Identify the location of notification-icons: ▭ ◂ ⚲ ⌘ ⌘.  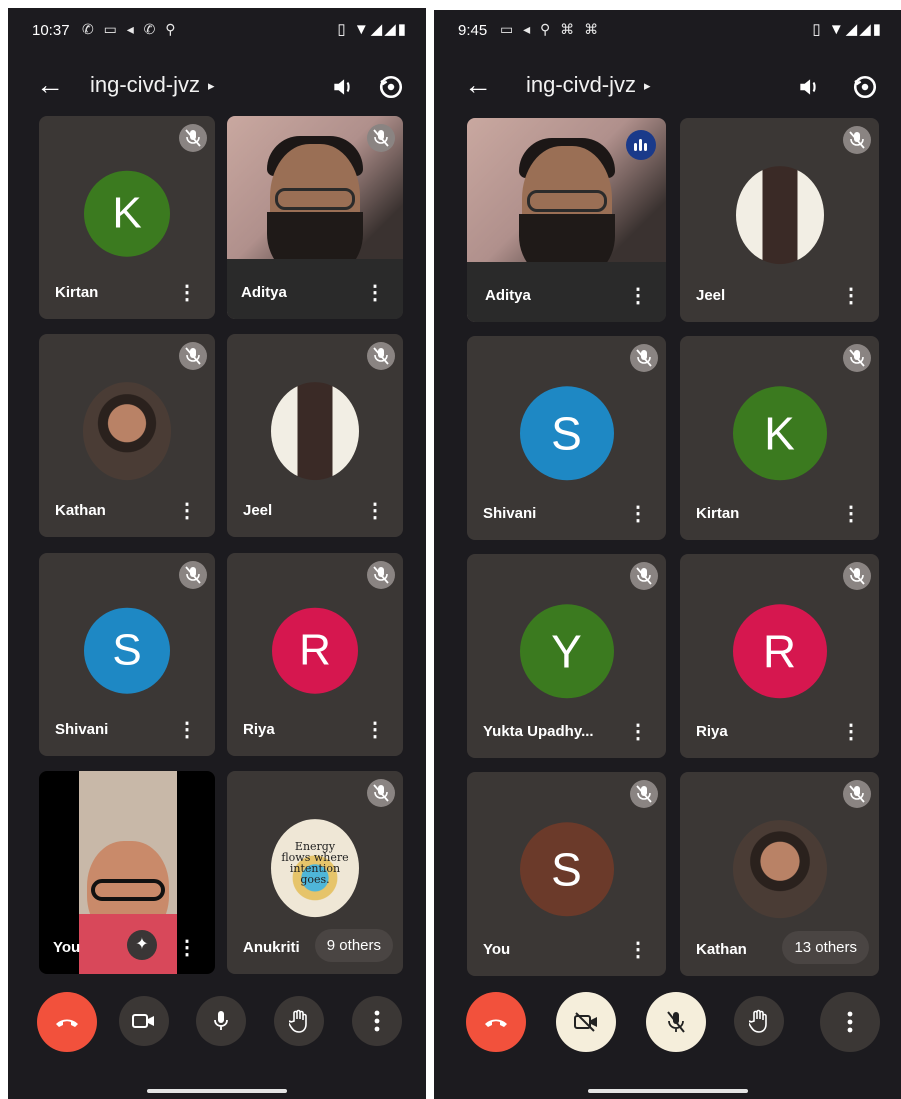
(551, 29).